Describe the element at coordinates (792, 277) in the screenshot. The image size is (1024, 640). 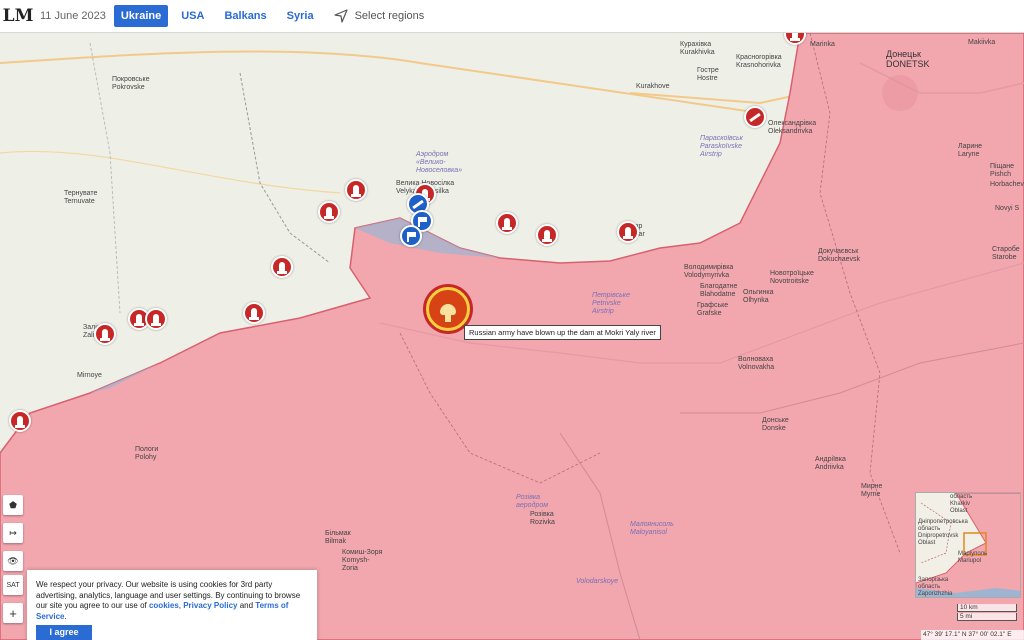
I see `place-label: Новотроїцьке Novotroitske` at that location.